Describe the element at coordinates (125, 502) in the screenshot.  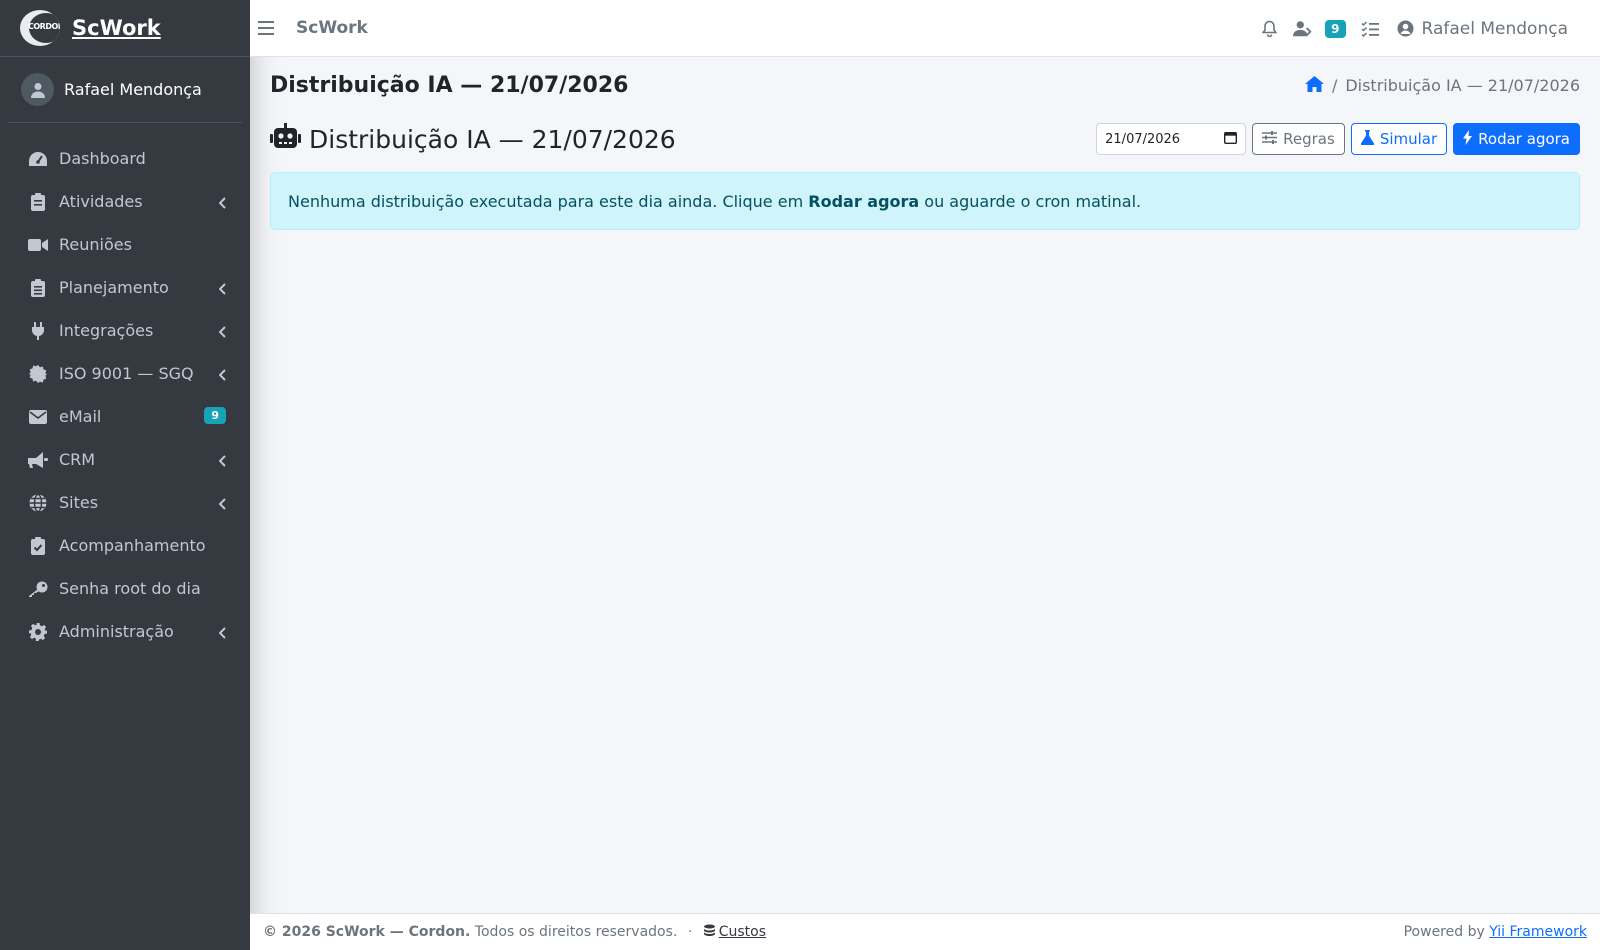
I see `sidebar-item-sites: Sites` at that location.